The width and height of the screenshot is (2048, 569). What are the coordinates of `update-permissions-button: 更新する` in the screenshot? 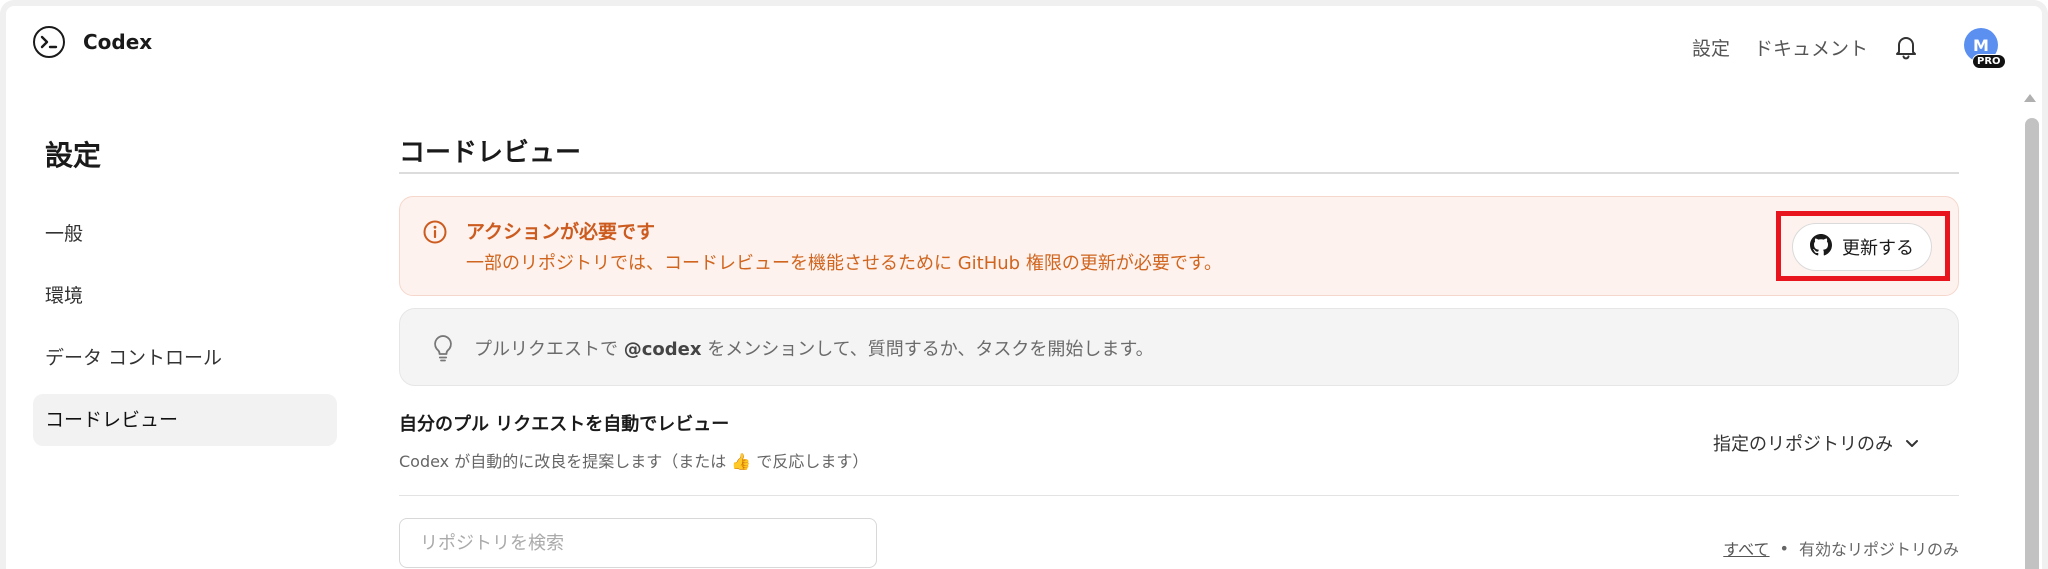 It's located at (1862, 247).